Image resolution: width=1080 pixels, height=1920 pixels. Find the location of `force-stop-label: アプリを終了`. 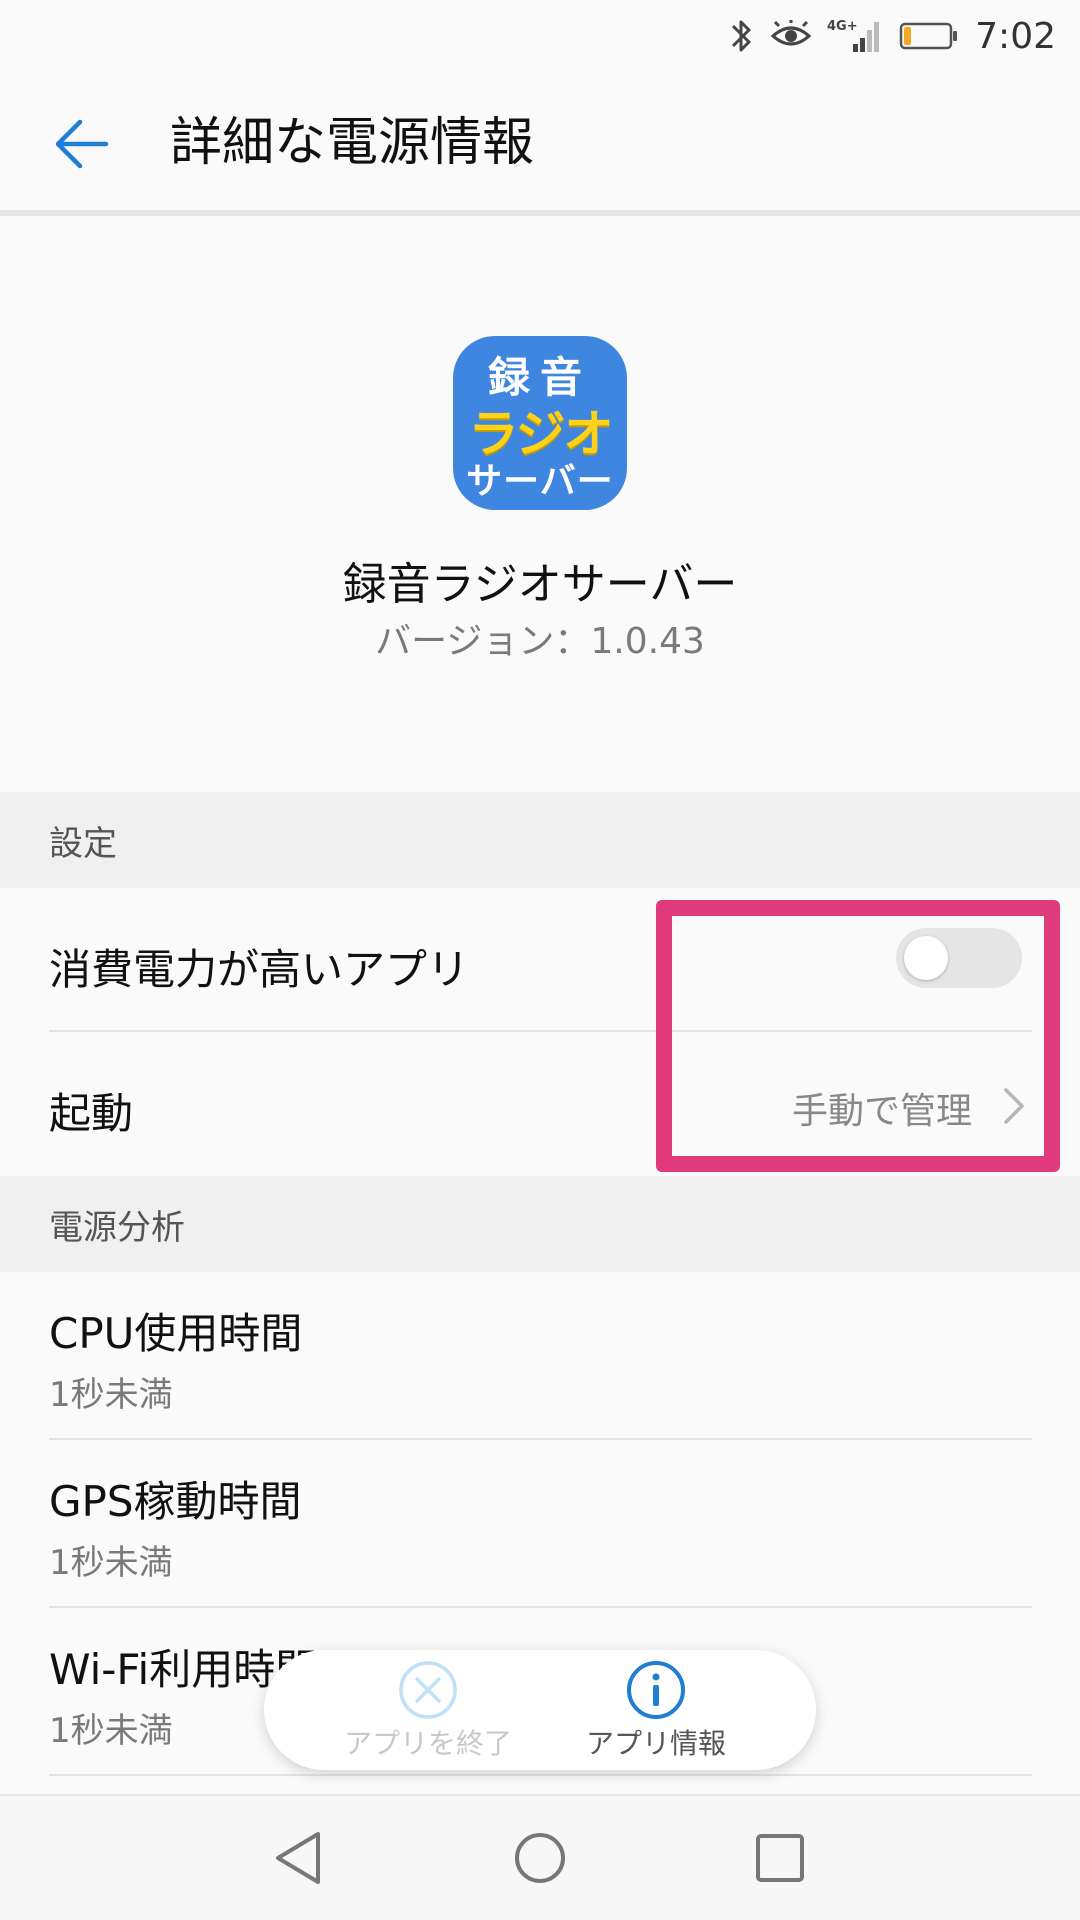

force-stop-label: アプリを終了 is located at coordinates (427, 1743).